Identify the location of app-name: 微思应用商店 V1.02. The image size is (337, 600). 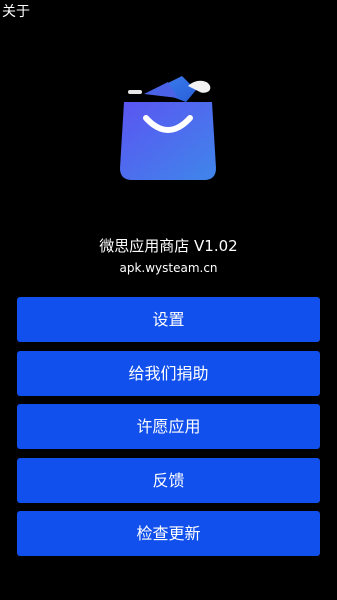
(168, 246).